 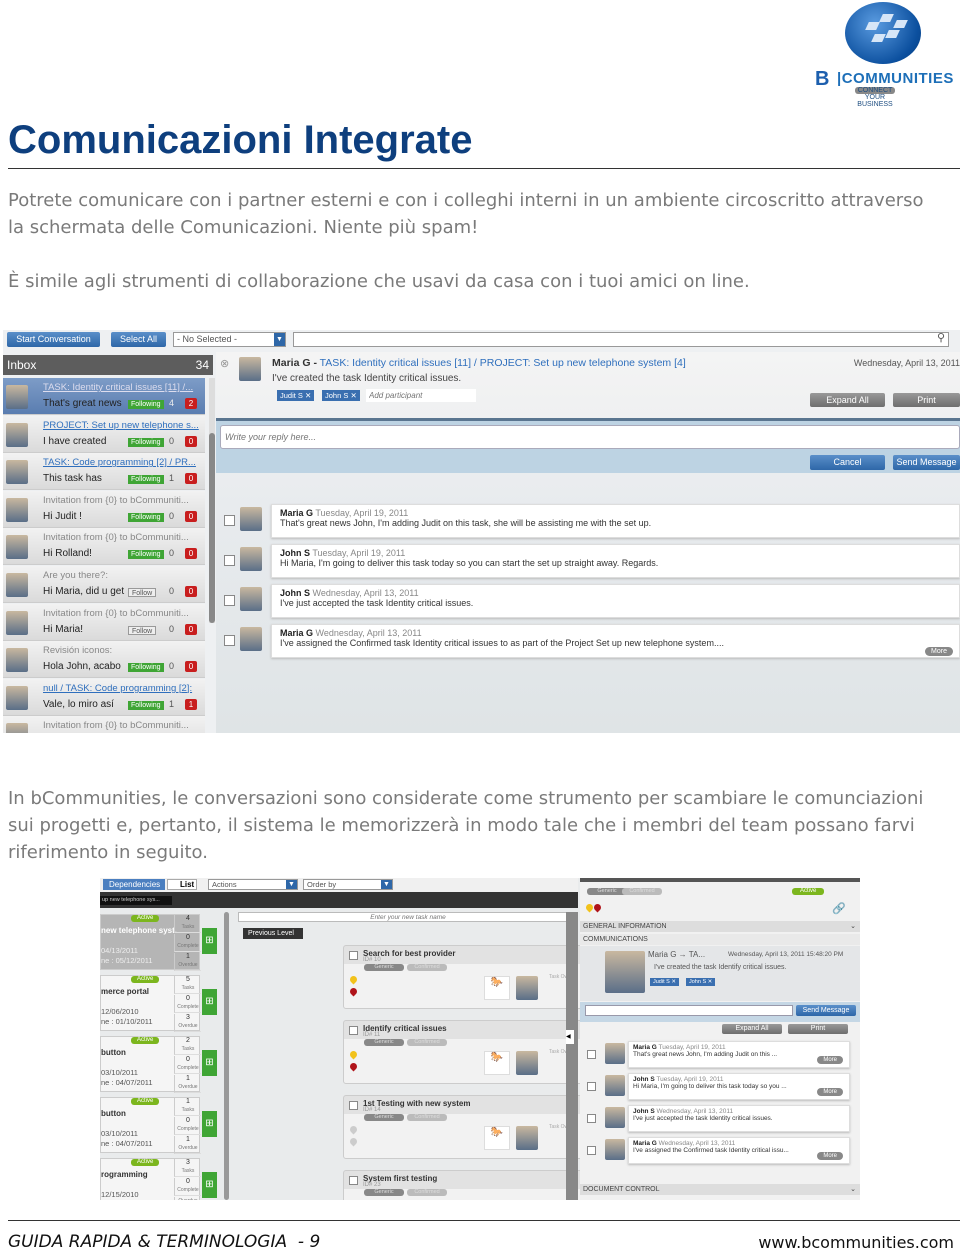 What do you see at coordinates (182, 884) in the screenshot?
I see `list-tab: List` at bounding box center [182, 884].